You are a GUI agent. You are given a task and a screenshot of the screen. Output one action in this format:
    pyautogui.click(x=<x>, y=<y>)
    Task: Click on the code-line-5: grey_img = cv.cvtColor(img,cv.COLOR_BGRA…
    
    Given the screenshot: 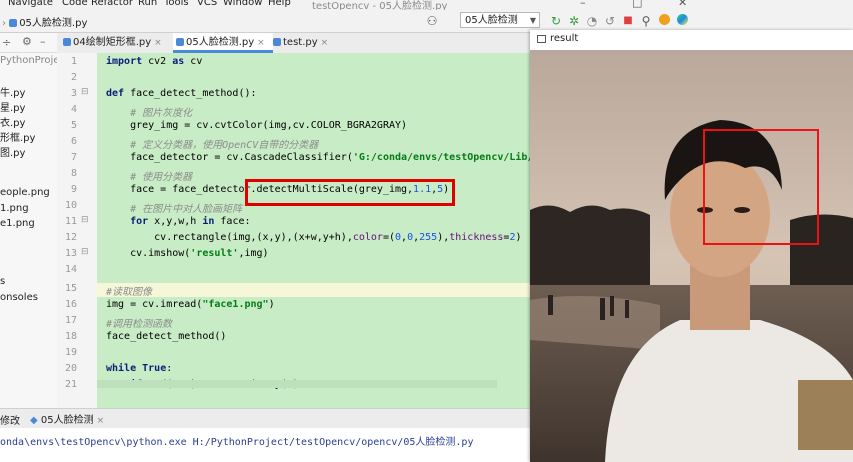 What is the action you would take?
    pyautogui.click(x=257, y=125)
    